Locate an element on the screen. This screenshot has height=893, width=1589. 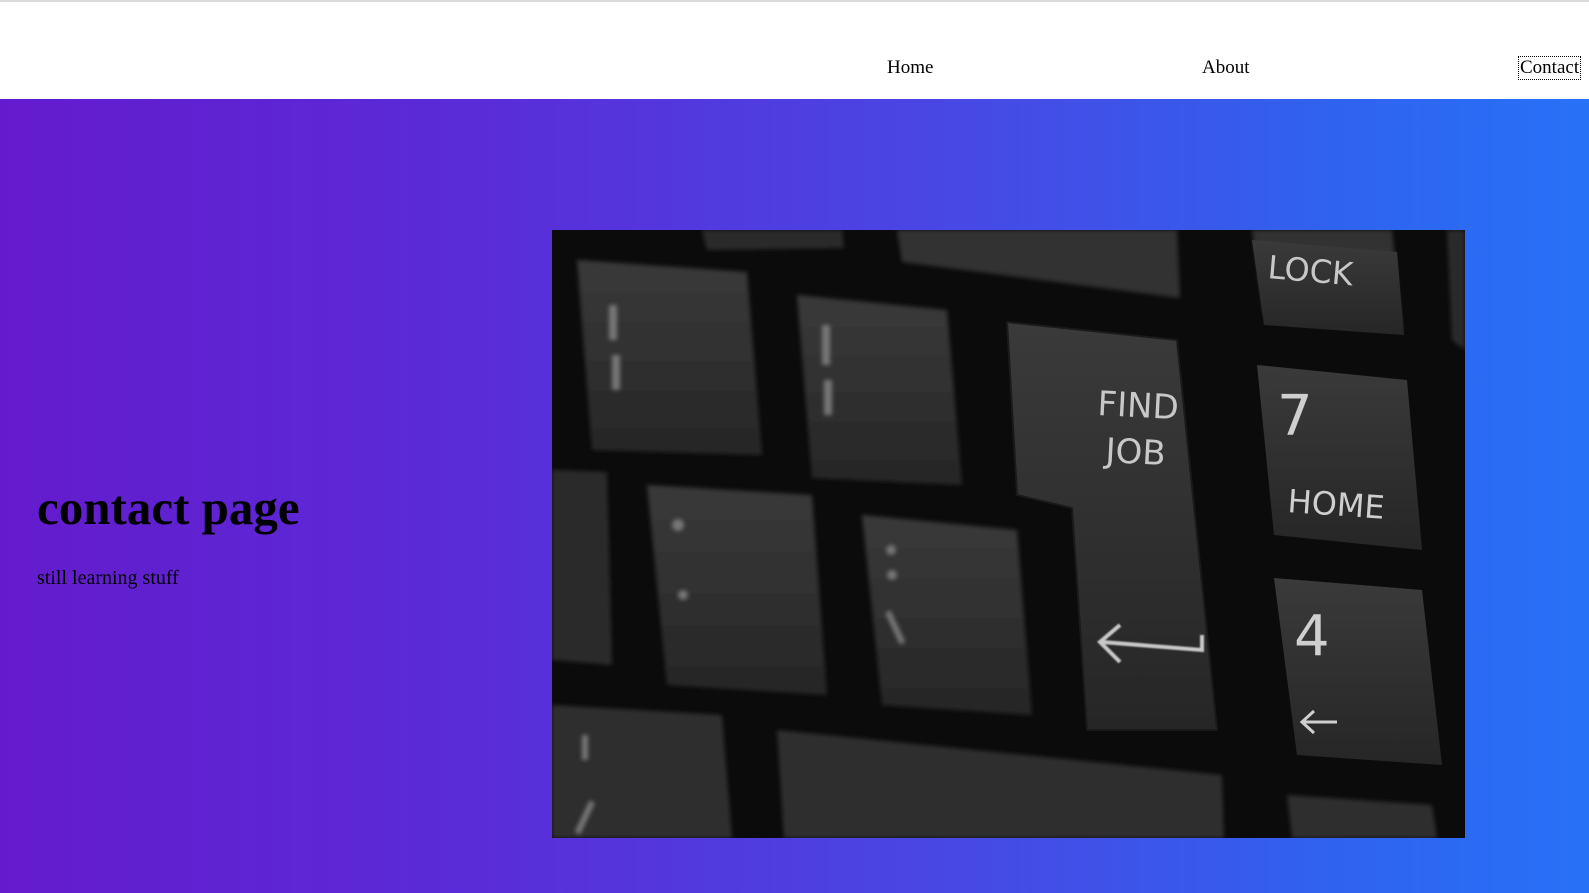
key-label-home: HOME is located at coordinates (1335, 504).